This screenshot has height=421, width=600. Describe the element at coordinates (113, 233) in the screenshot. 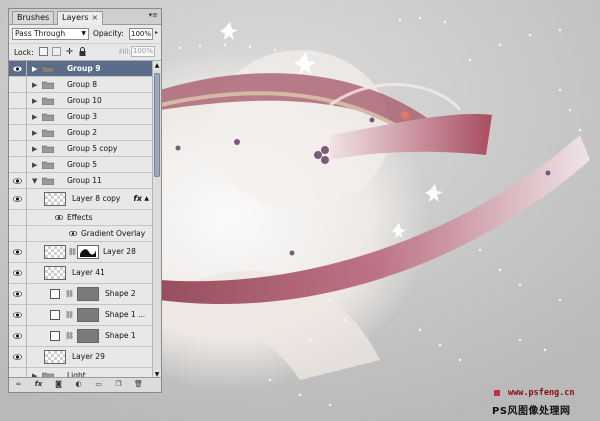

I see `effect-name: Gradient Overlay` at that location.